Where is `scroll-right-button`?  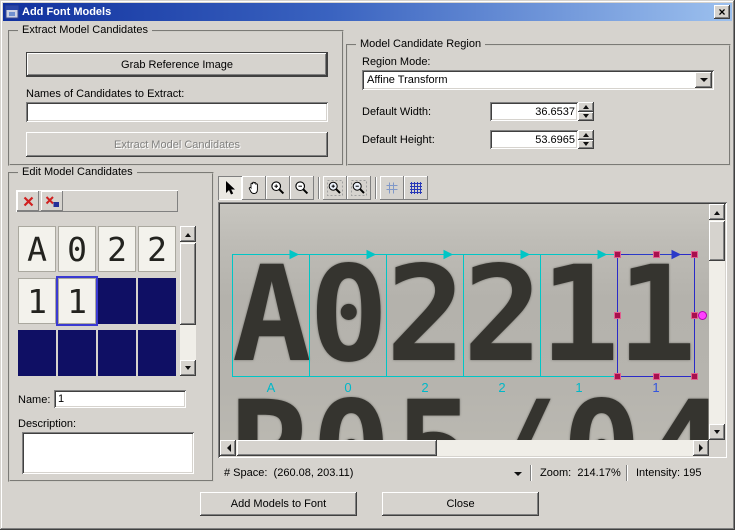 scroll-right-button is located at coordinates (701, 448).